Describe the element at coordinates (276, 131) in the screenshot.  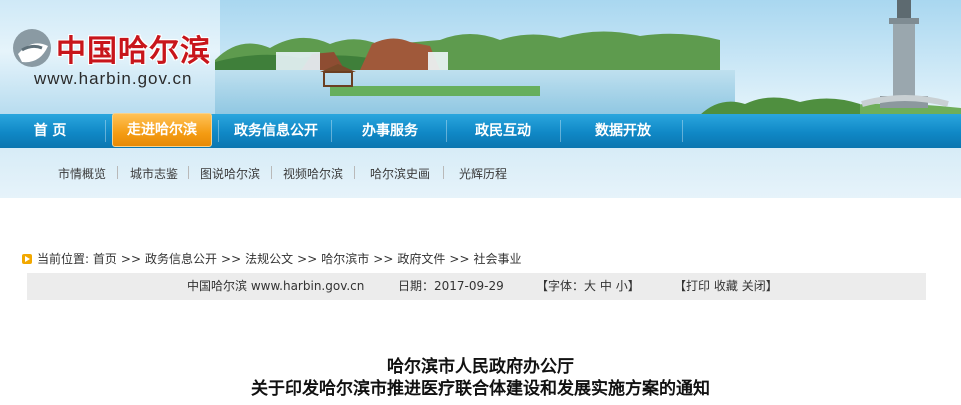
I see `nav-item-gov-info: 政务信息公开` at that location.